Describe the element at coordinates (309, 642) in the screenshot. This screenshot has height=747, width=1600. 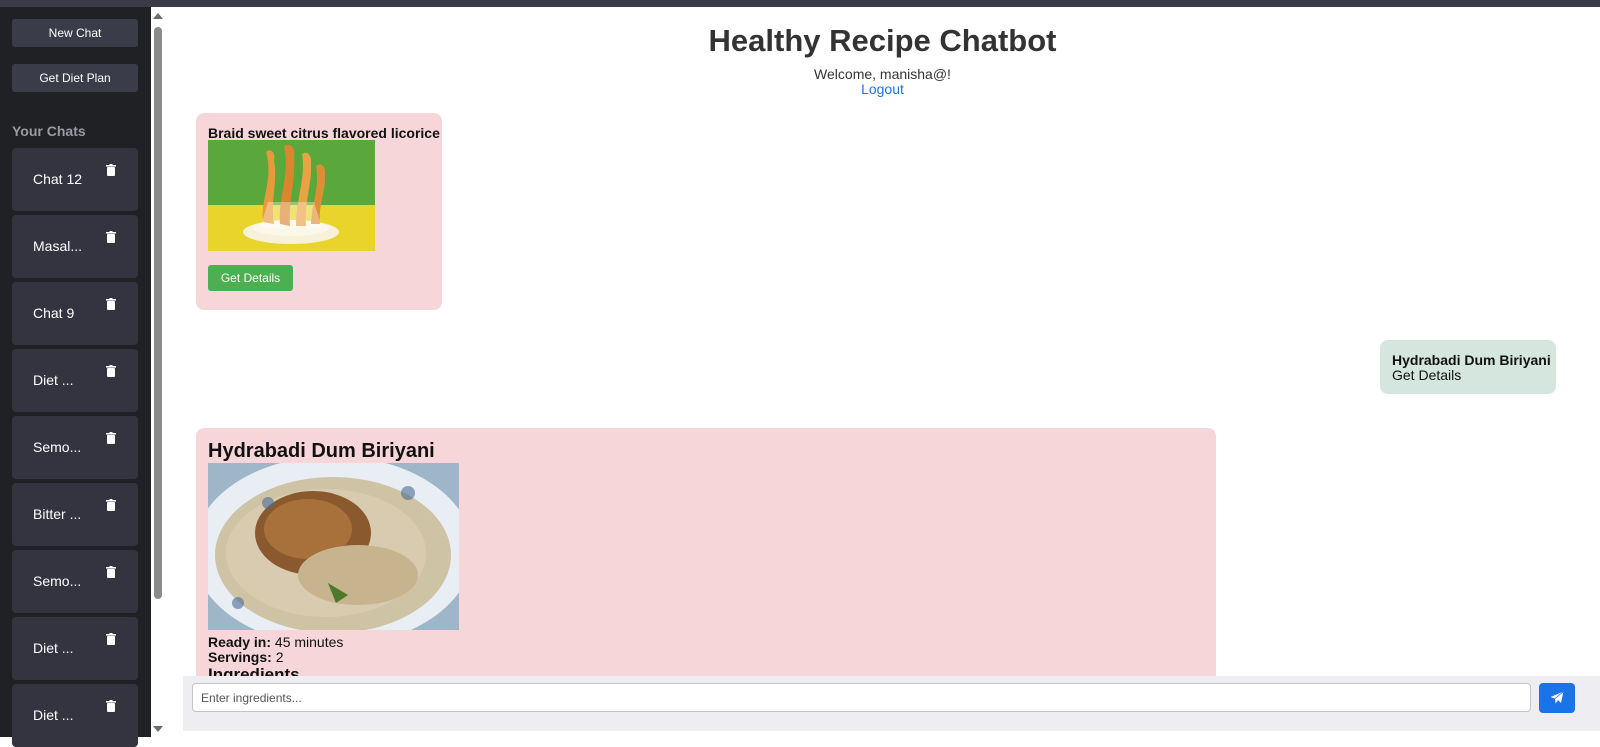
I see `ready-in-value: 45 minutes` at that location.